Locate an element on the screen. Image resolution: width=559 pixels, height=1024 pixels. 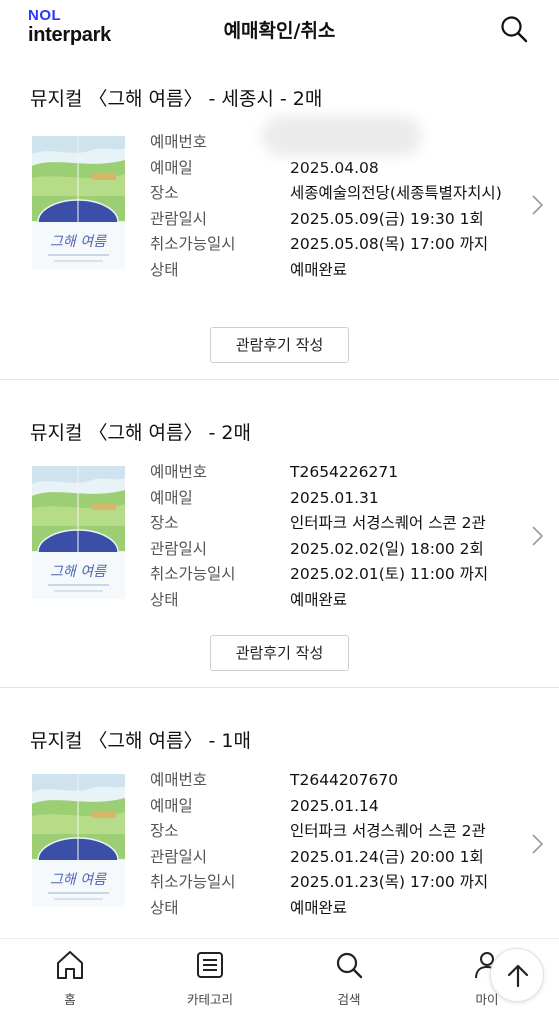
info-row-cancel-deadline: 취소가능일시 2025.05.08(목) 17:00 까지 is located at coordinates (330, 245).